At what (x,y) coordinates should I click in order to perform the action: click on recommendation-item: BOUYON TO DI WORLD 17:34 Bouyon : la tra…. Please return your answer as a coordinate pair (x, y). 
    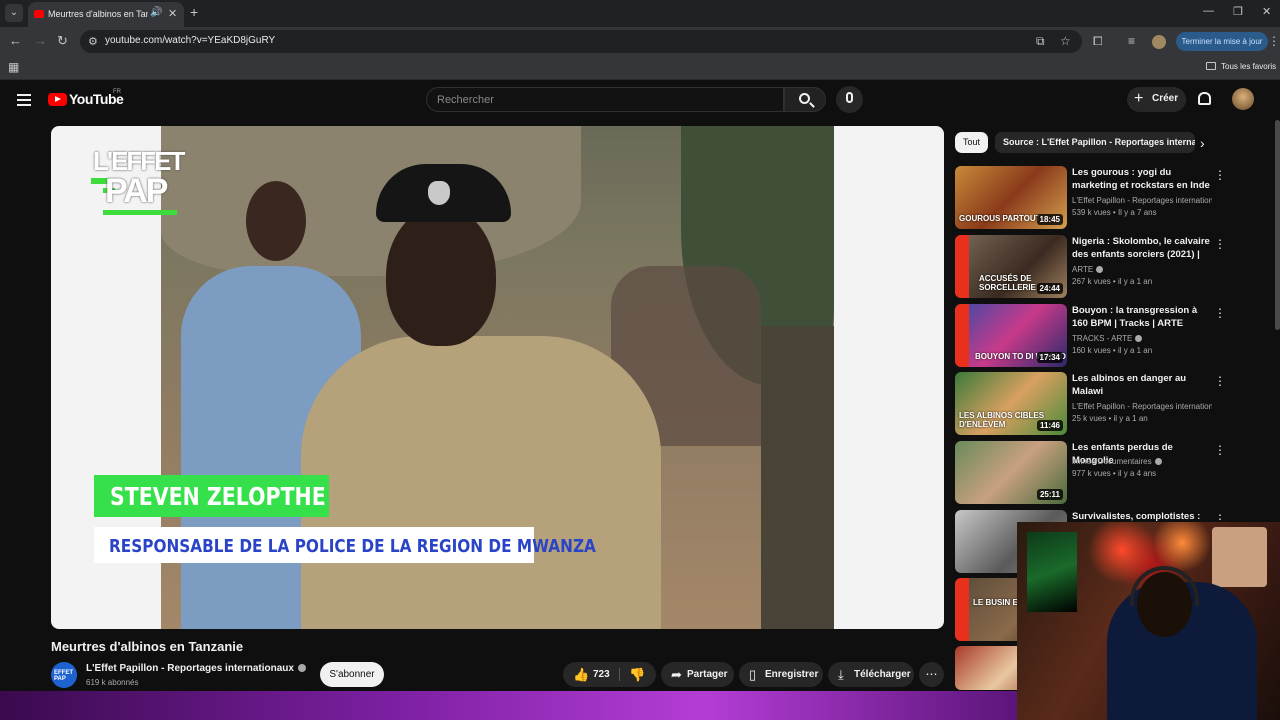
    Looking at the image, I should click on (1090, 336).